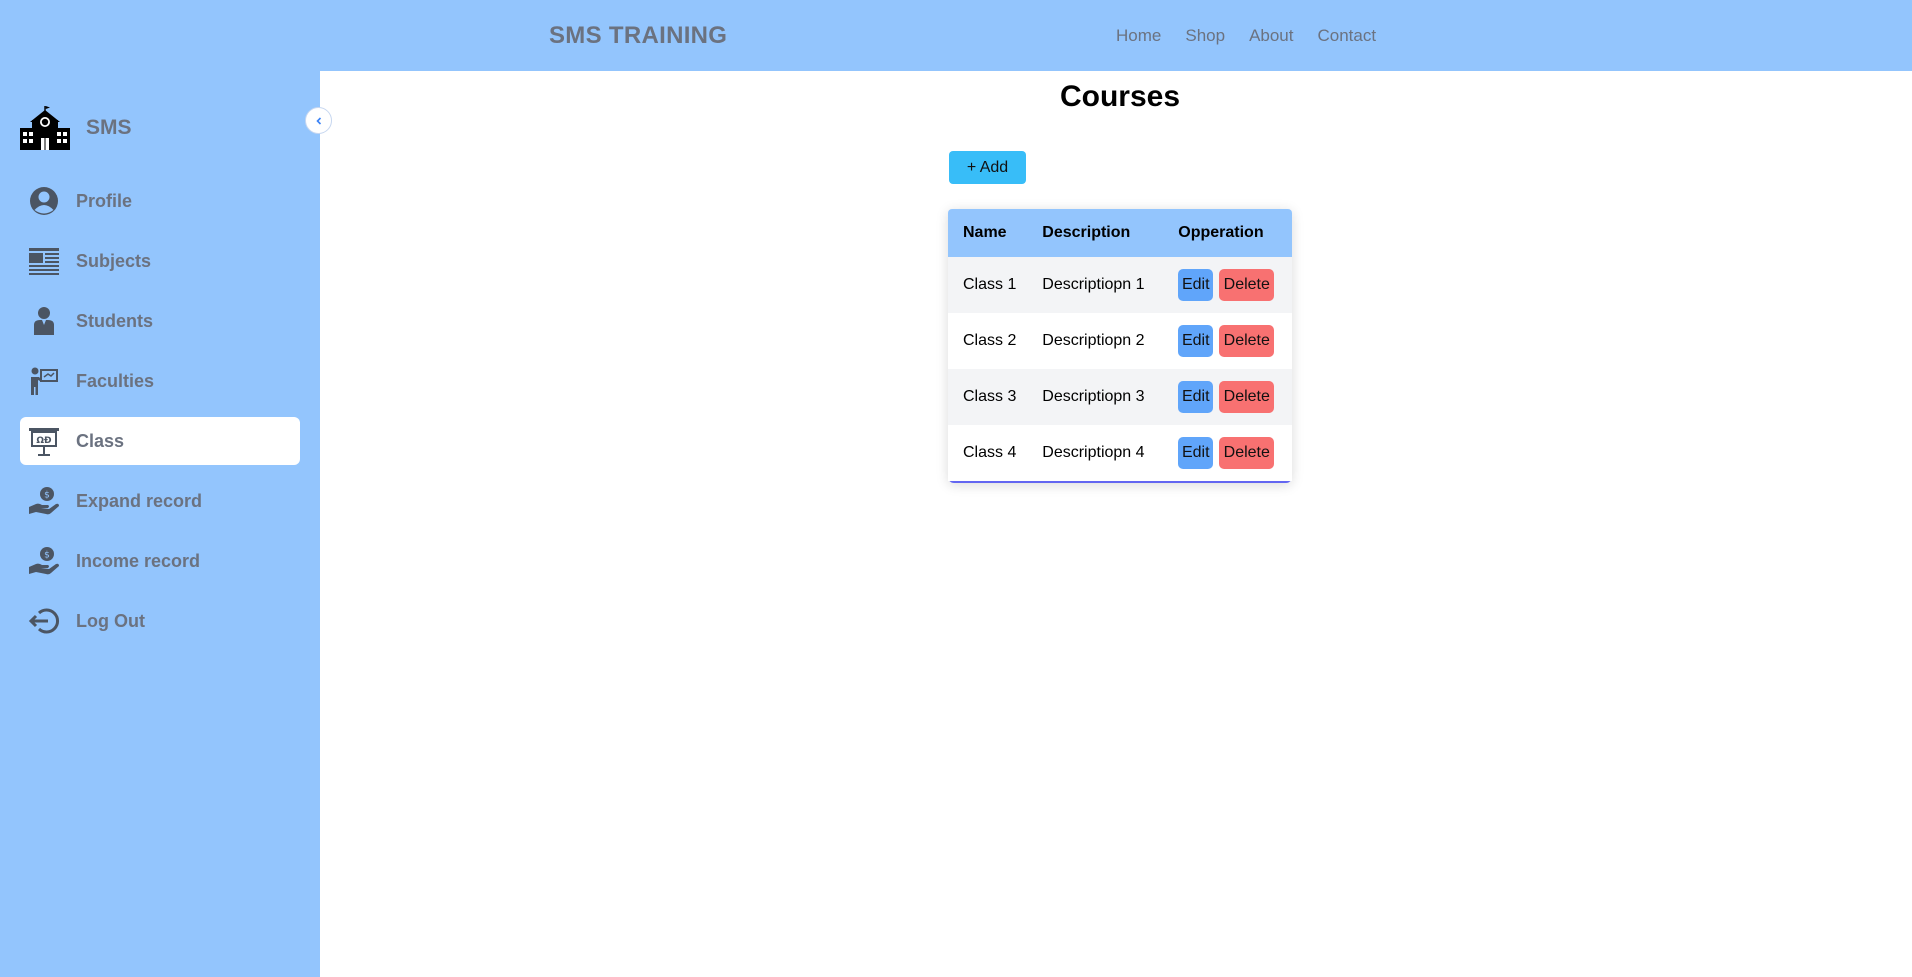 This screenshot has width=1912, height=977. I want to click on table-row: Class 3 Descriptiopn 3 Edit Delete, so click(1120, 397).